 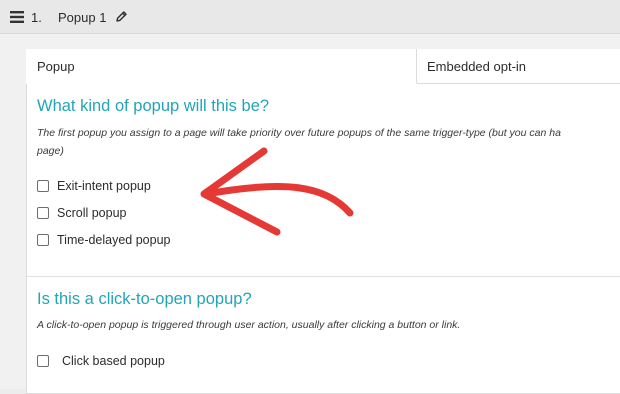 What do you see at coordinates (121, 16) in the screenshot?
I see `pencil-icon` at bounding box center [121, 16].